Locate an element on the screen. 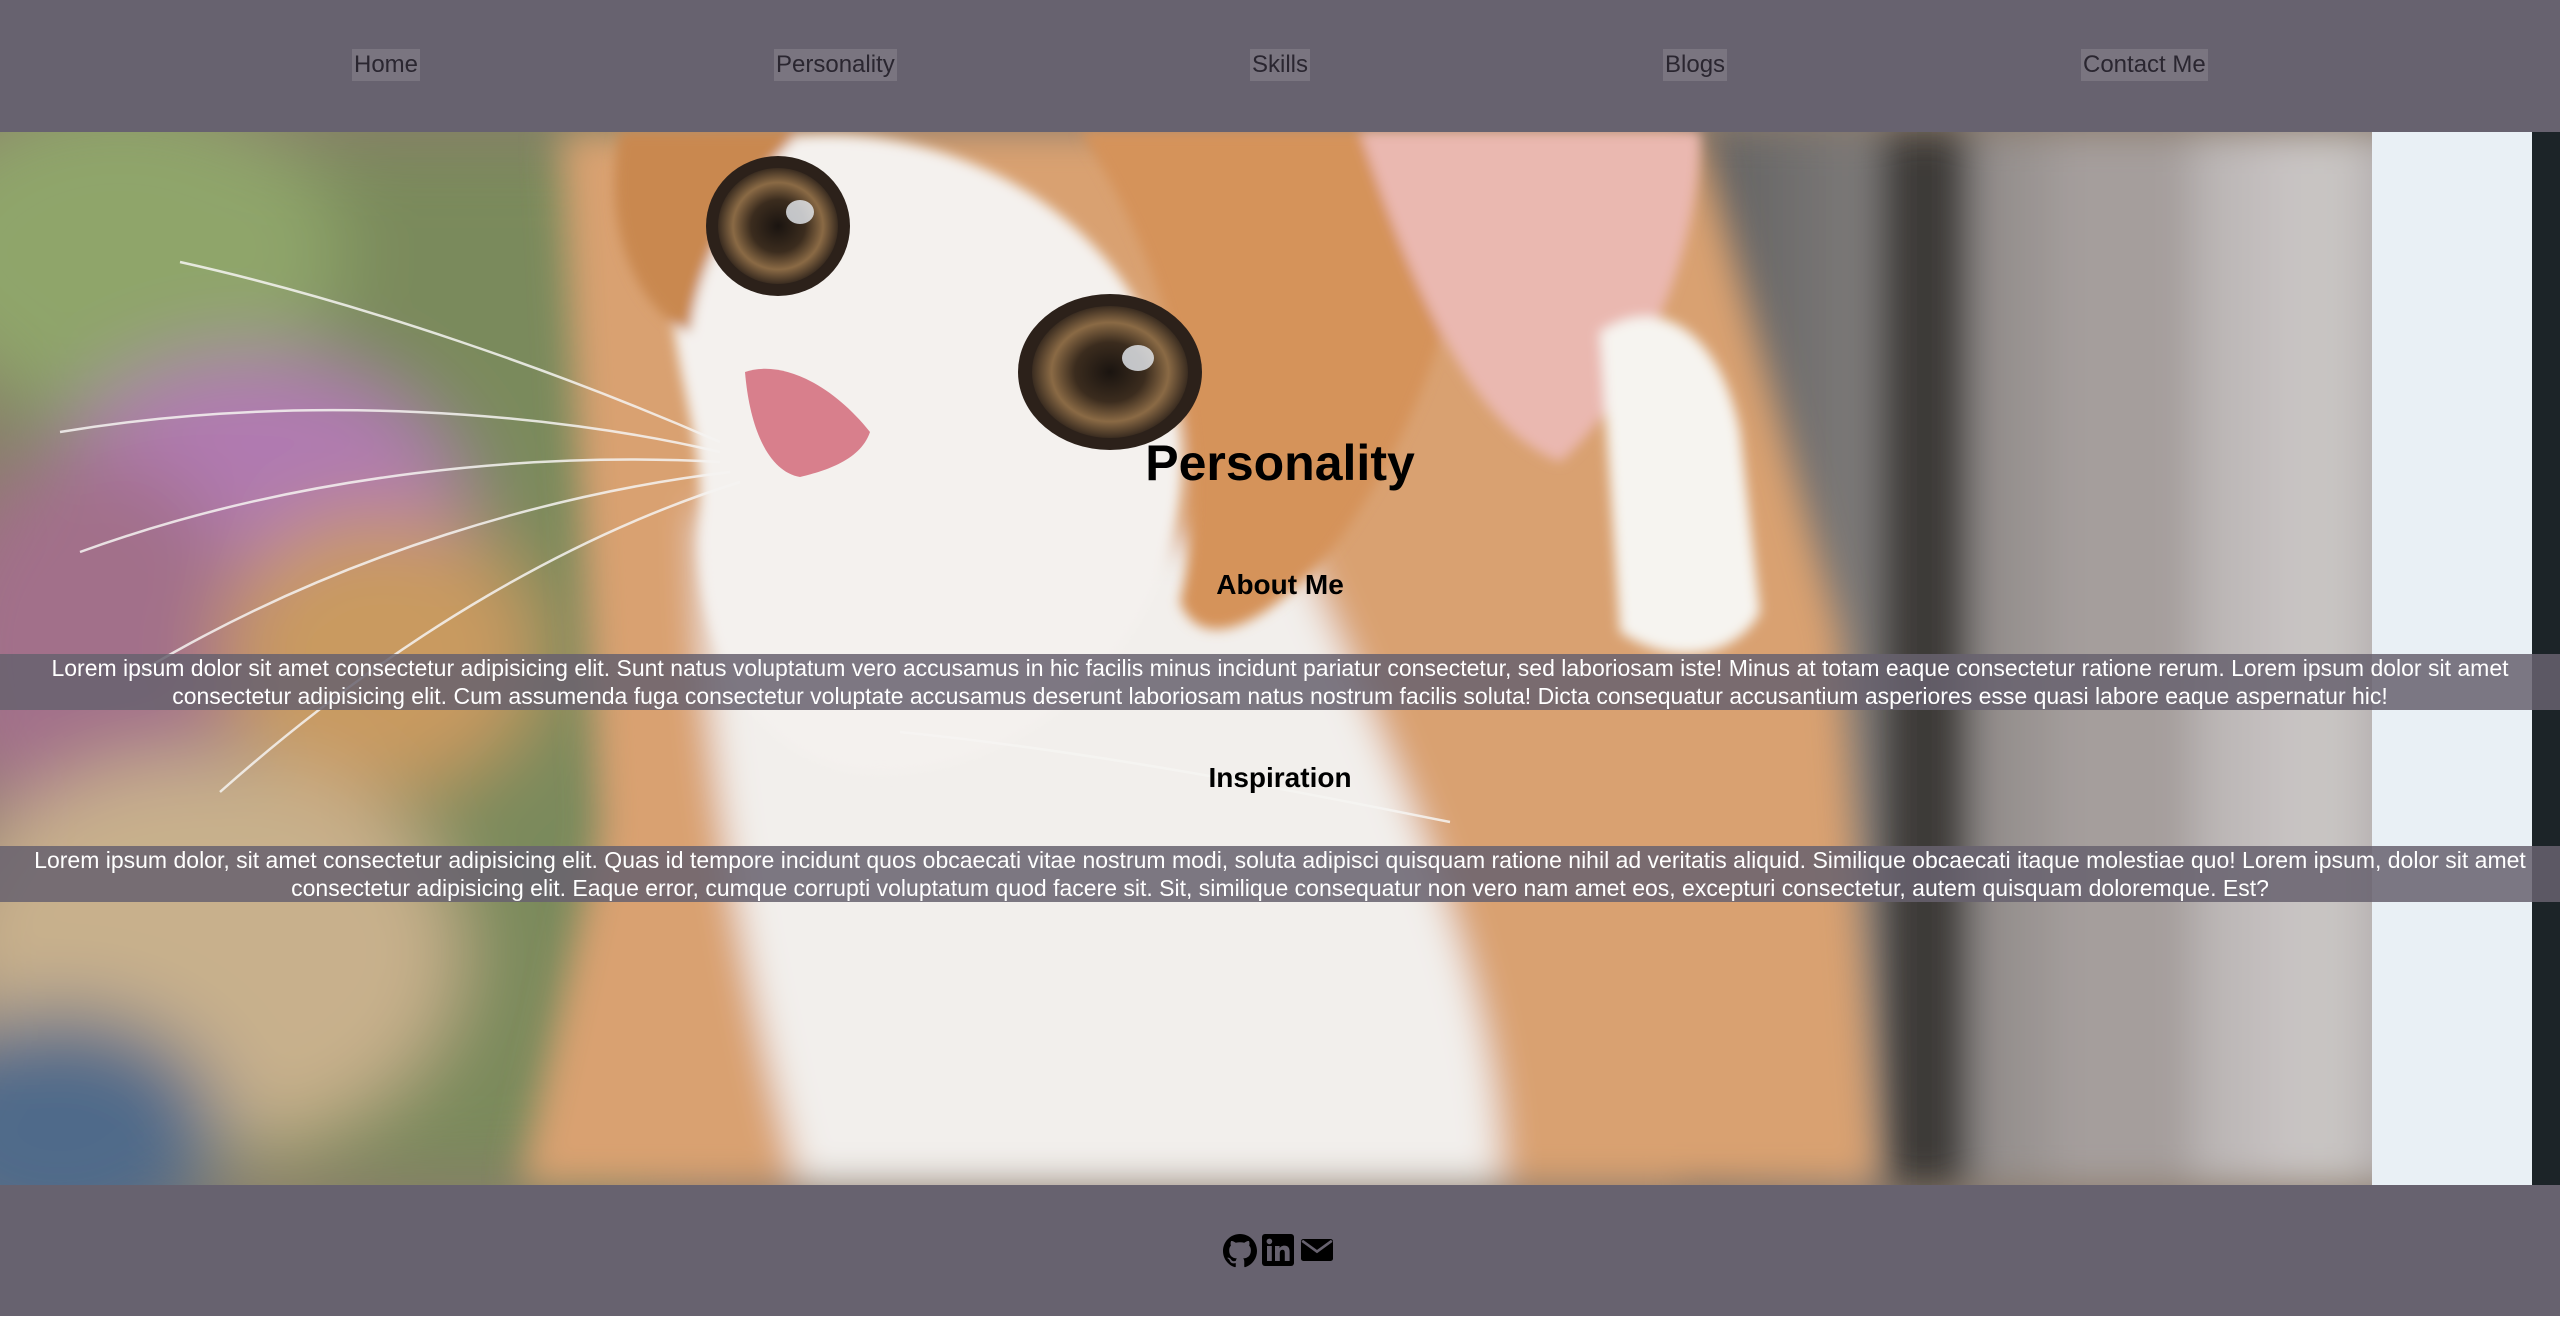 The height and width of the screenshot is (1319, 2560). linkedin-link is located at coordinates (1279, 1250).